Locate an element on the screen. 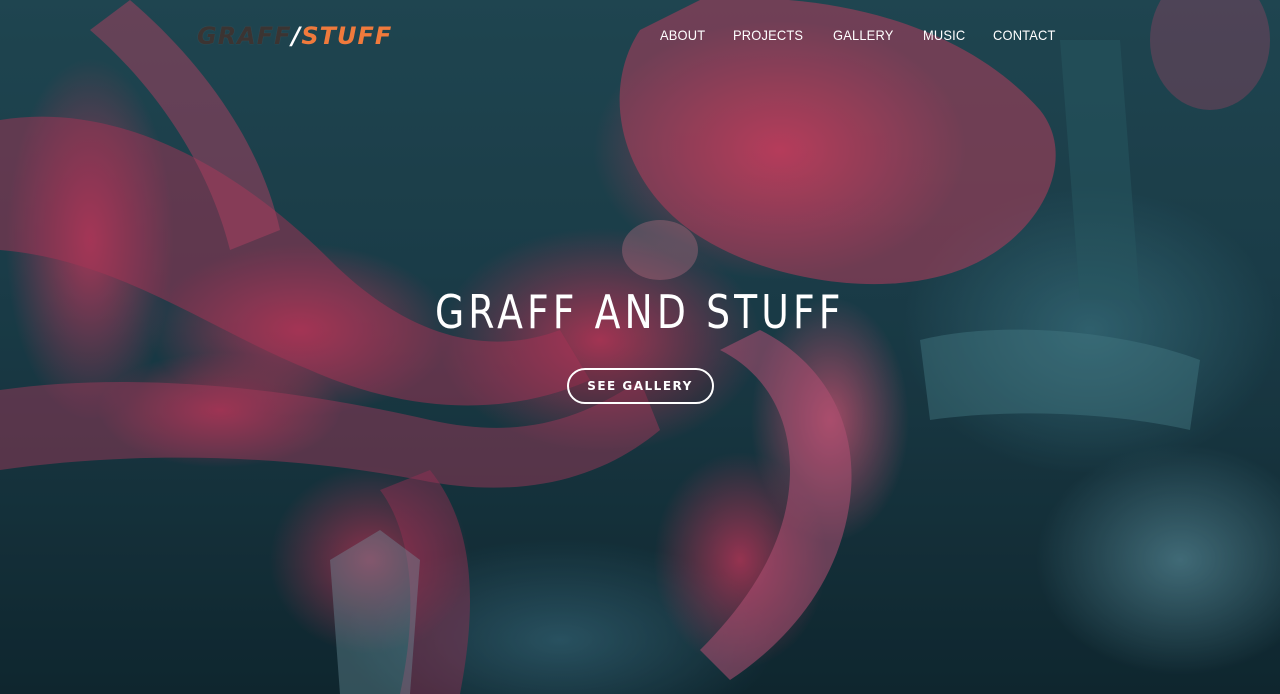 The width and height of the screenshot is (1280, 694). nav-link-about: ABOUT is located at coordinates (682, 35).